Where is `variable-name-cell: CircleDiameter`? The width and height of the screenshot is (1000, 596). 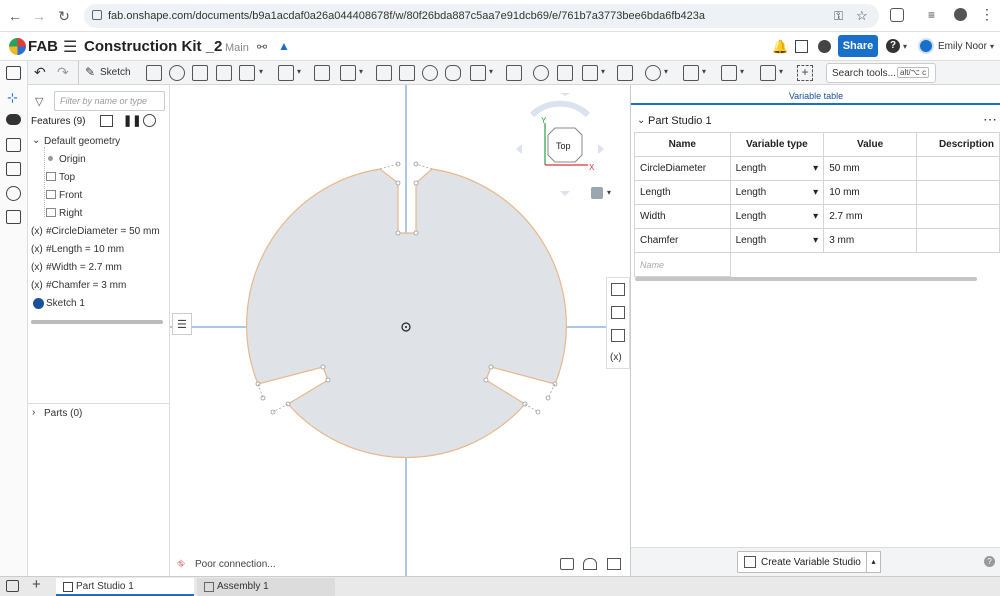
variable-name-cell: CircleDiameter is located at coordinates (682, 168).